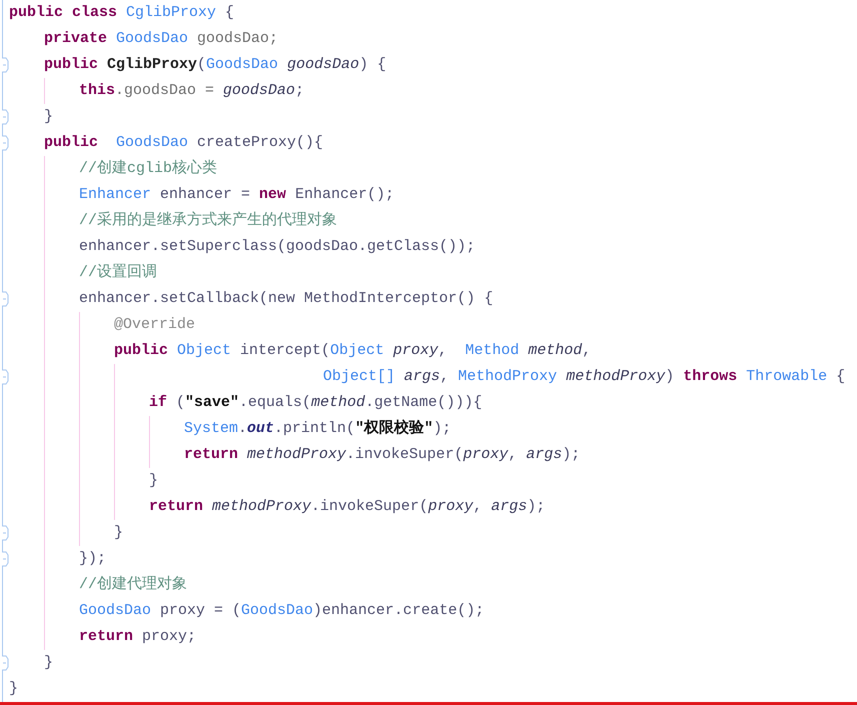 This screenshot has height=705, width=857. Describe the element at coordinates (137, 637) in the screenshot. I see `code-line: return proxy;` at that location.